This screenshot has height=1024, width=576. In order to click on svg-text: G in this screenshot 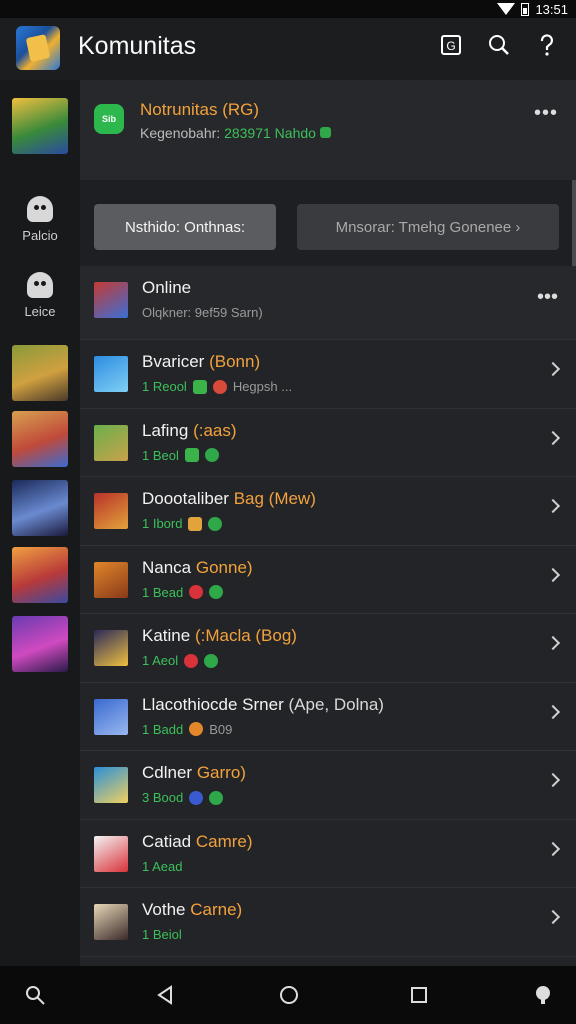, I will do `click(450, 46)`.